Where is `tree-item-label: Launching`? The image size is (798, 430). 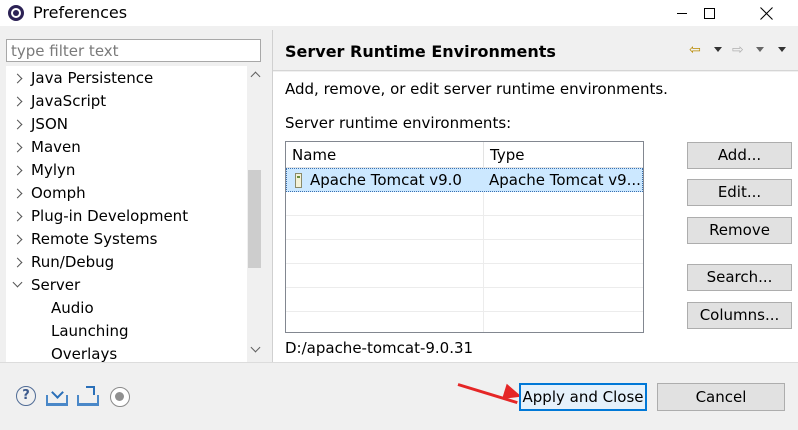
tree-item-label: Launching is located at coordinates (90, 331).